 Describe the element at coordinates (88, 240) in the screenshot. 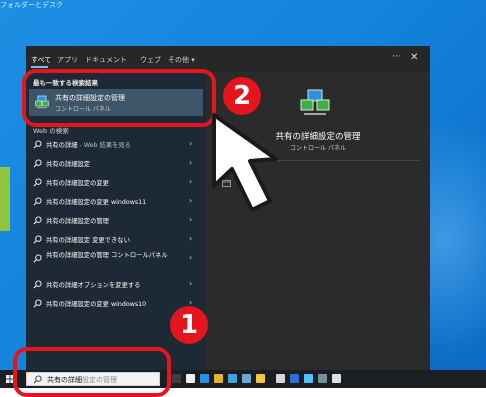

I see `web-result-label: 共有の詳細設定 変更できない` at that location.